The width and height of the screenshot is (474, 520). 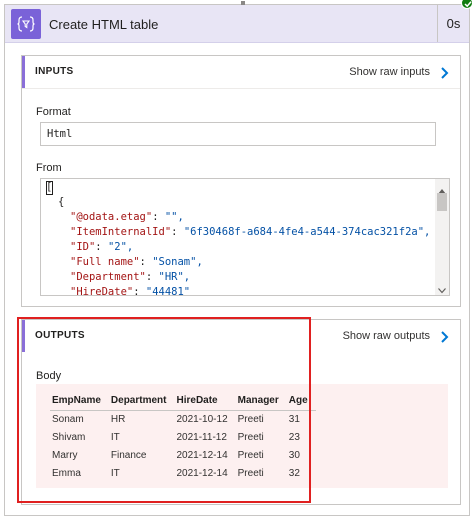 I want to click on table-row: Sonam HR 2021-10-12 Preeti 31, so click(x=183, y=419).